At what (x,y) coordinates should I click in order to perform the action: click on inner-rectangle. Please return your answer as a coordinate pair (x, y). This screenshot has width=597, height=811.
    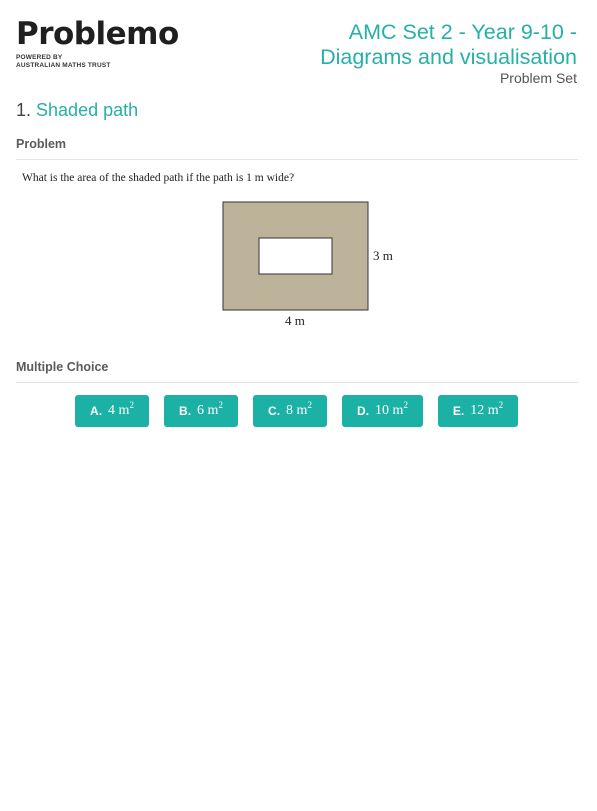
    Looking at the image, I should click on (295, 256).